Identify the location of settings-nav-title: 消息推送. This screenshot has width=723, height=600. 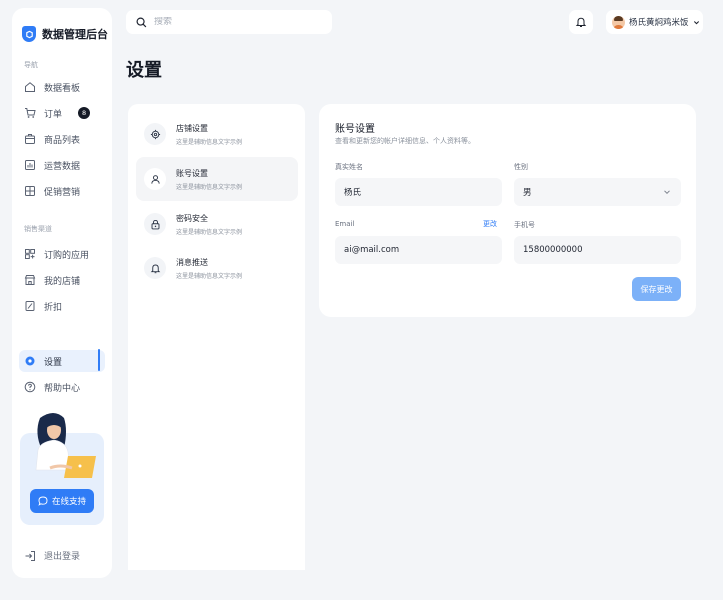
(192, 262).